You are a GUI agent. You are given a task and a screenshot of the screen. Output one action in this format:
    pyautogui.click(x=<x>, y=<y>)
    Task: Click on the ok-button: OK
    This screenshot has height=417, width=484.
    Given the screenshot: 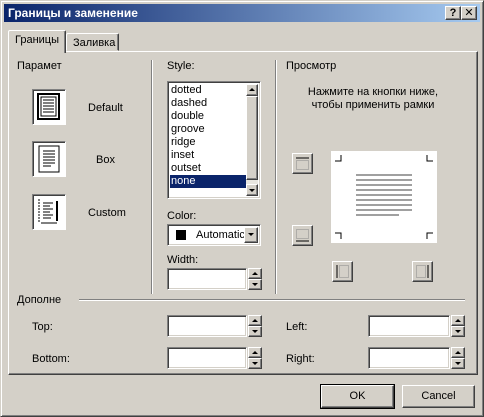 What is the action you would take?
    pyautogui.click(x=357, y=396)
    